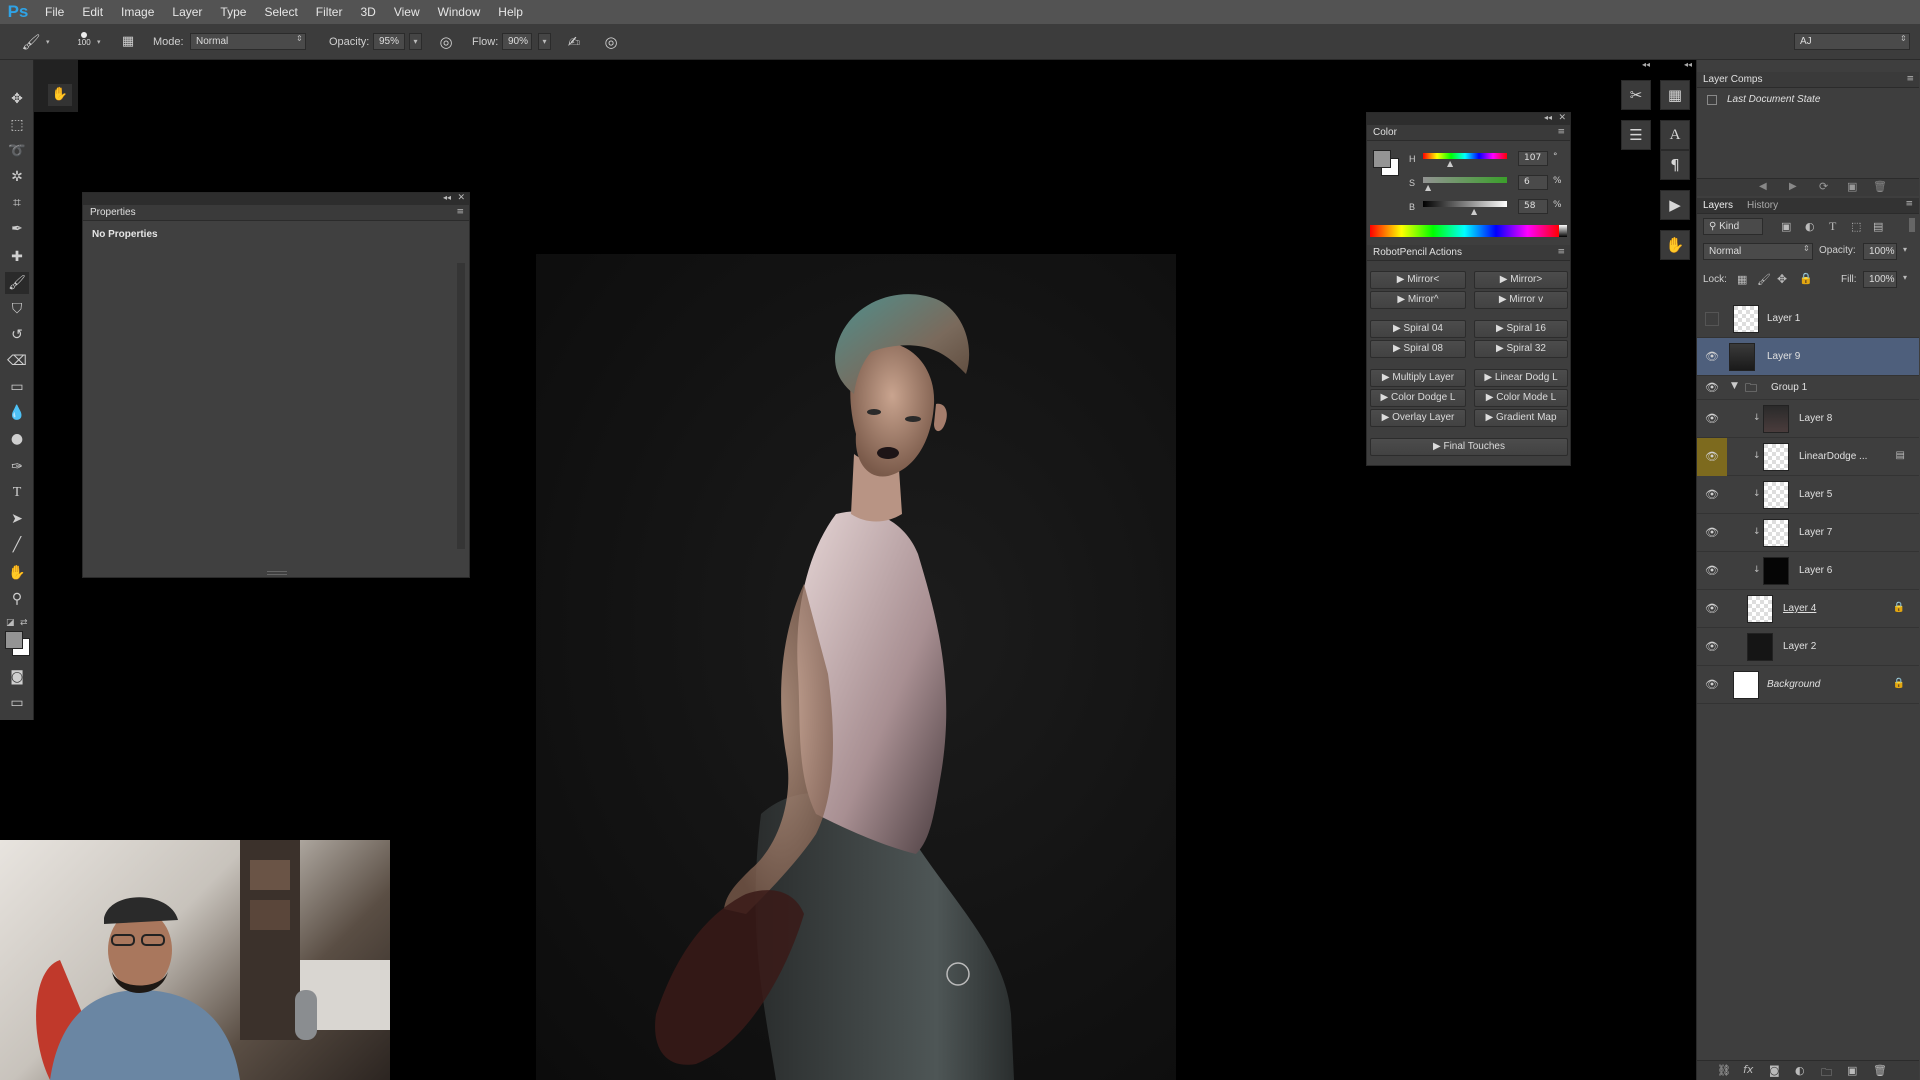  I want to click on filter-adjustment-icon: ◐, so click(1810, 226).